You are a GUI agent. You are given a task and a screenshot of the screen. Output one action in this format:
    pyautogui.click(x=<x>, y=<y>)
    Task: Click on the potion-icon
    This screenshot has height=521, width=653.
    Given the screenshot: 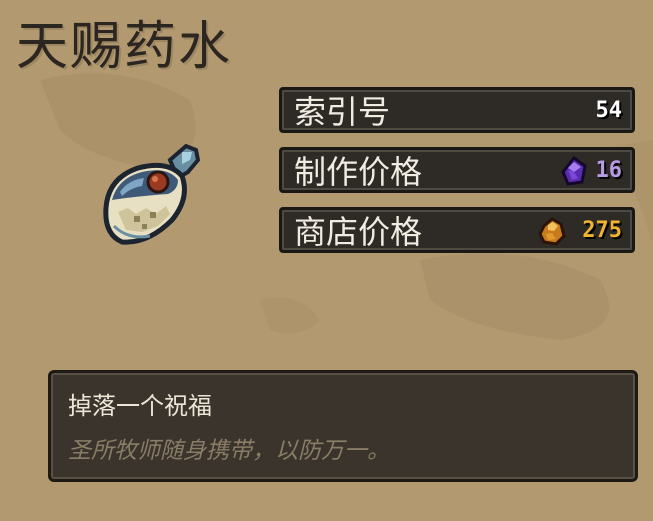 What is the action you would take?
    pyautogui.click(x=152, y=194)
    